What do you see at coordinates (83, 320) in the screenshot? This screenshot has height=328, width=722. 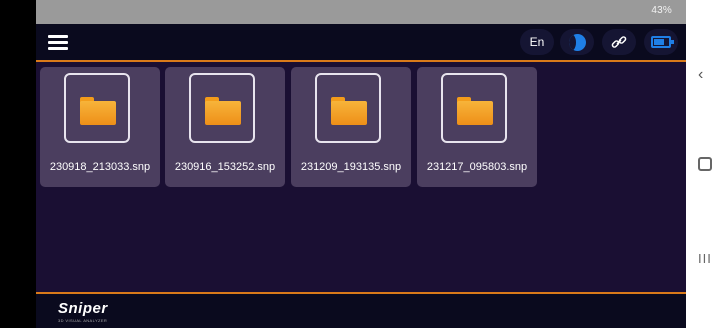 I see `brand-tagline: 3D VISUAL ANALYZER` at bounding box center [83, 320].